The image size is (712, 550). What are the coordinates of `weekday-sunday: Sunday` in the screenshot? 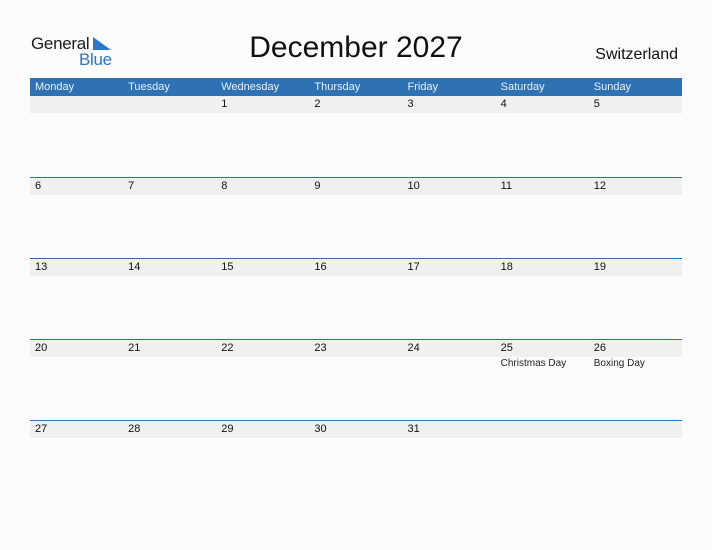 It's located at (612, 87).